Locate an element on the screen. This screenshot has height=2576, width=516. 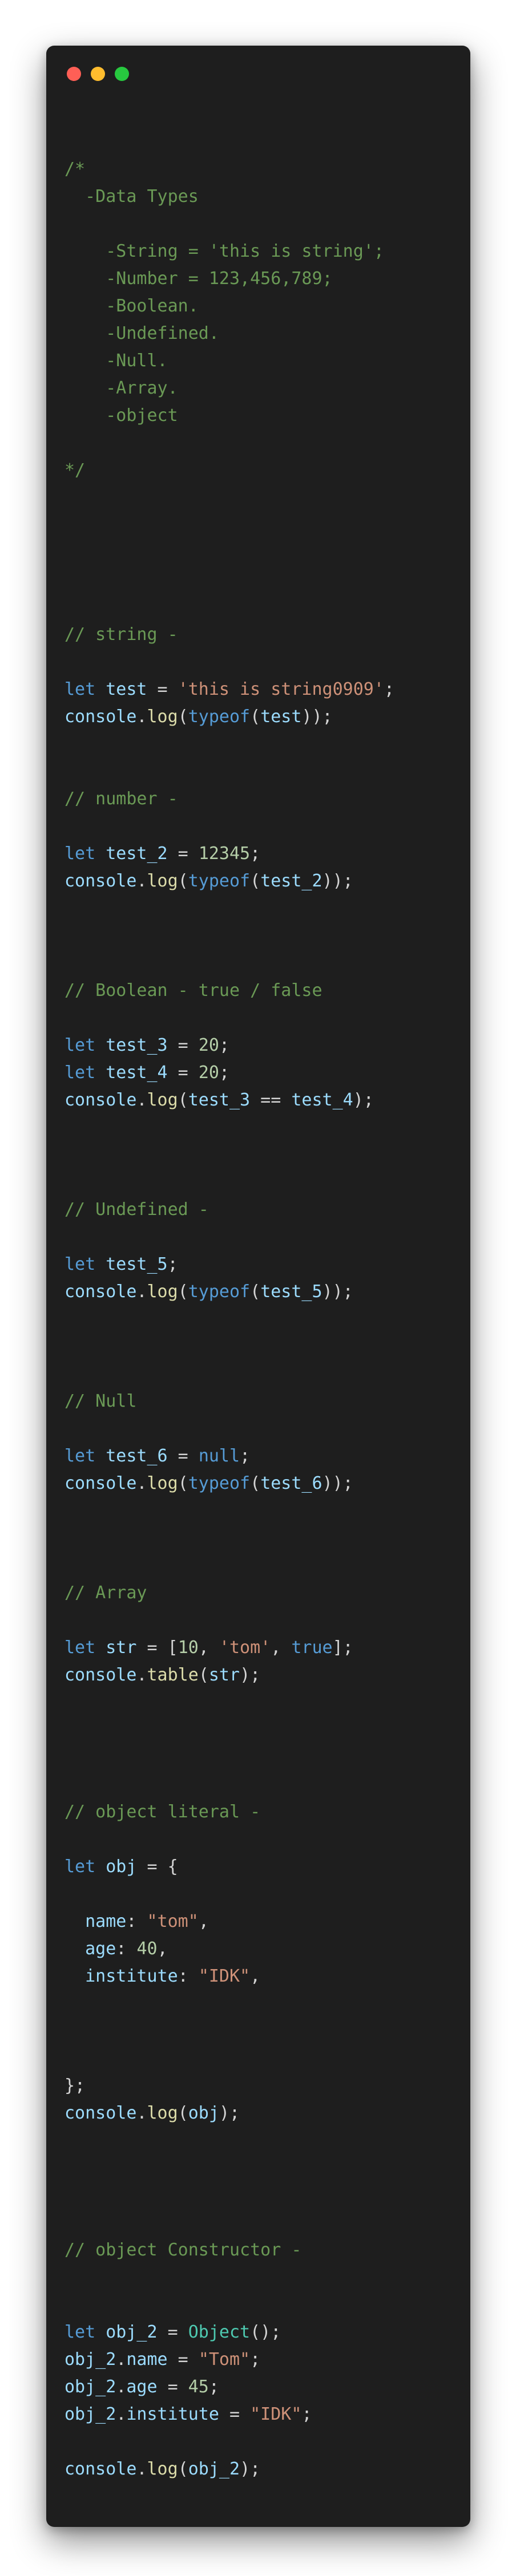
code-line: // Undefined - is located at coordinates (229, 1210).